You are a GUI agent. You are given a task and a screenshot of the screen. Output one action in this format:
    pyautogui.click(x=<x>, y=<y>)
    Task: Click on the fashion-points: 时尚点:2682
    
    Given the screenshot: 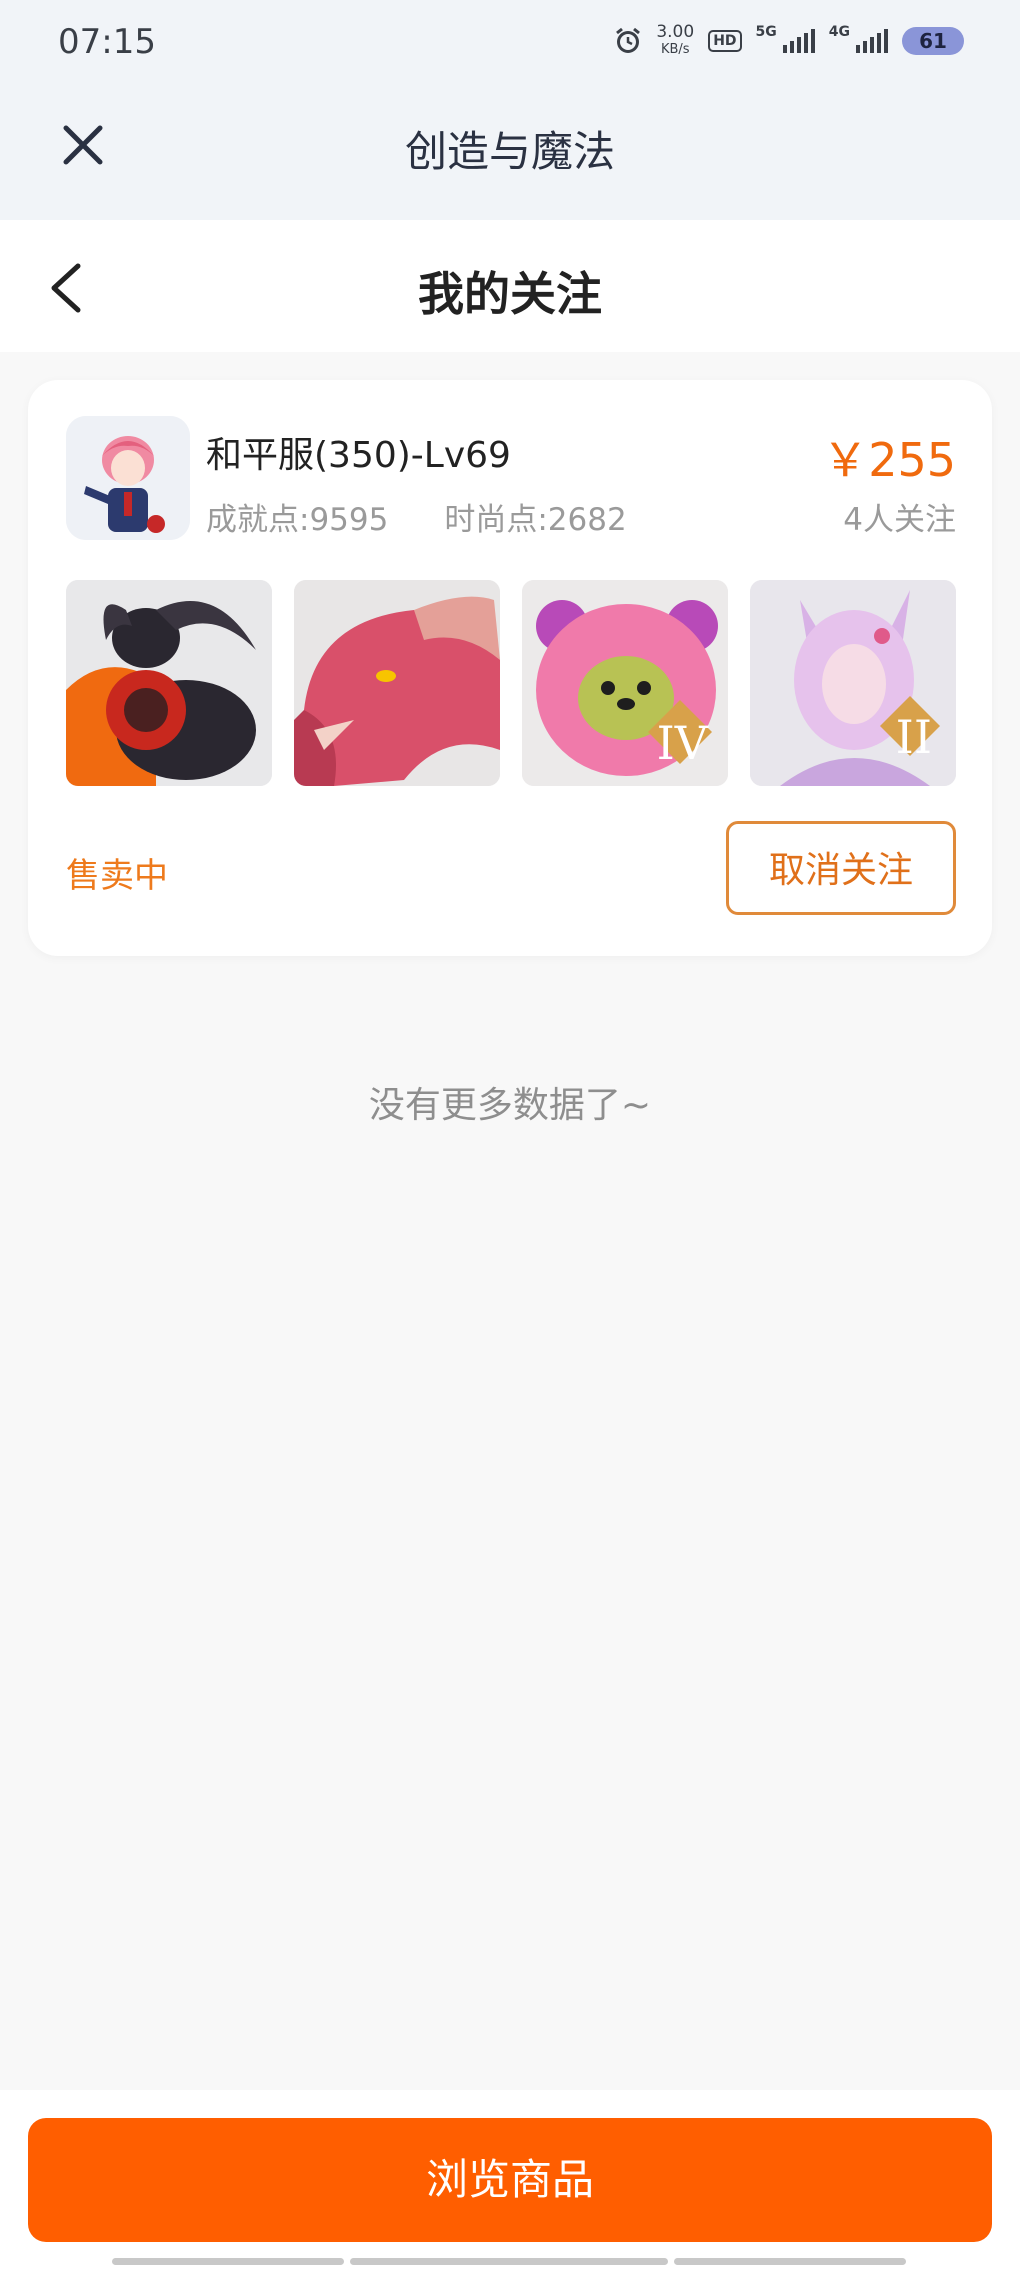 What is the action you would take?
    pyautogui.click(x=535, y=520)
    